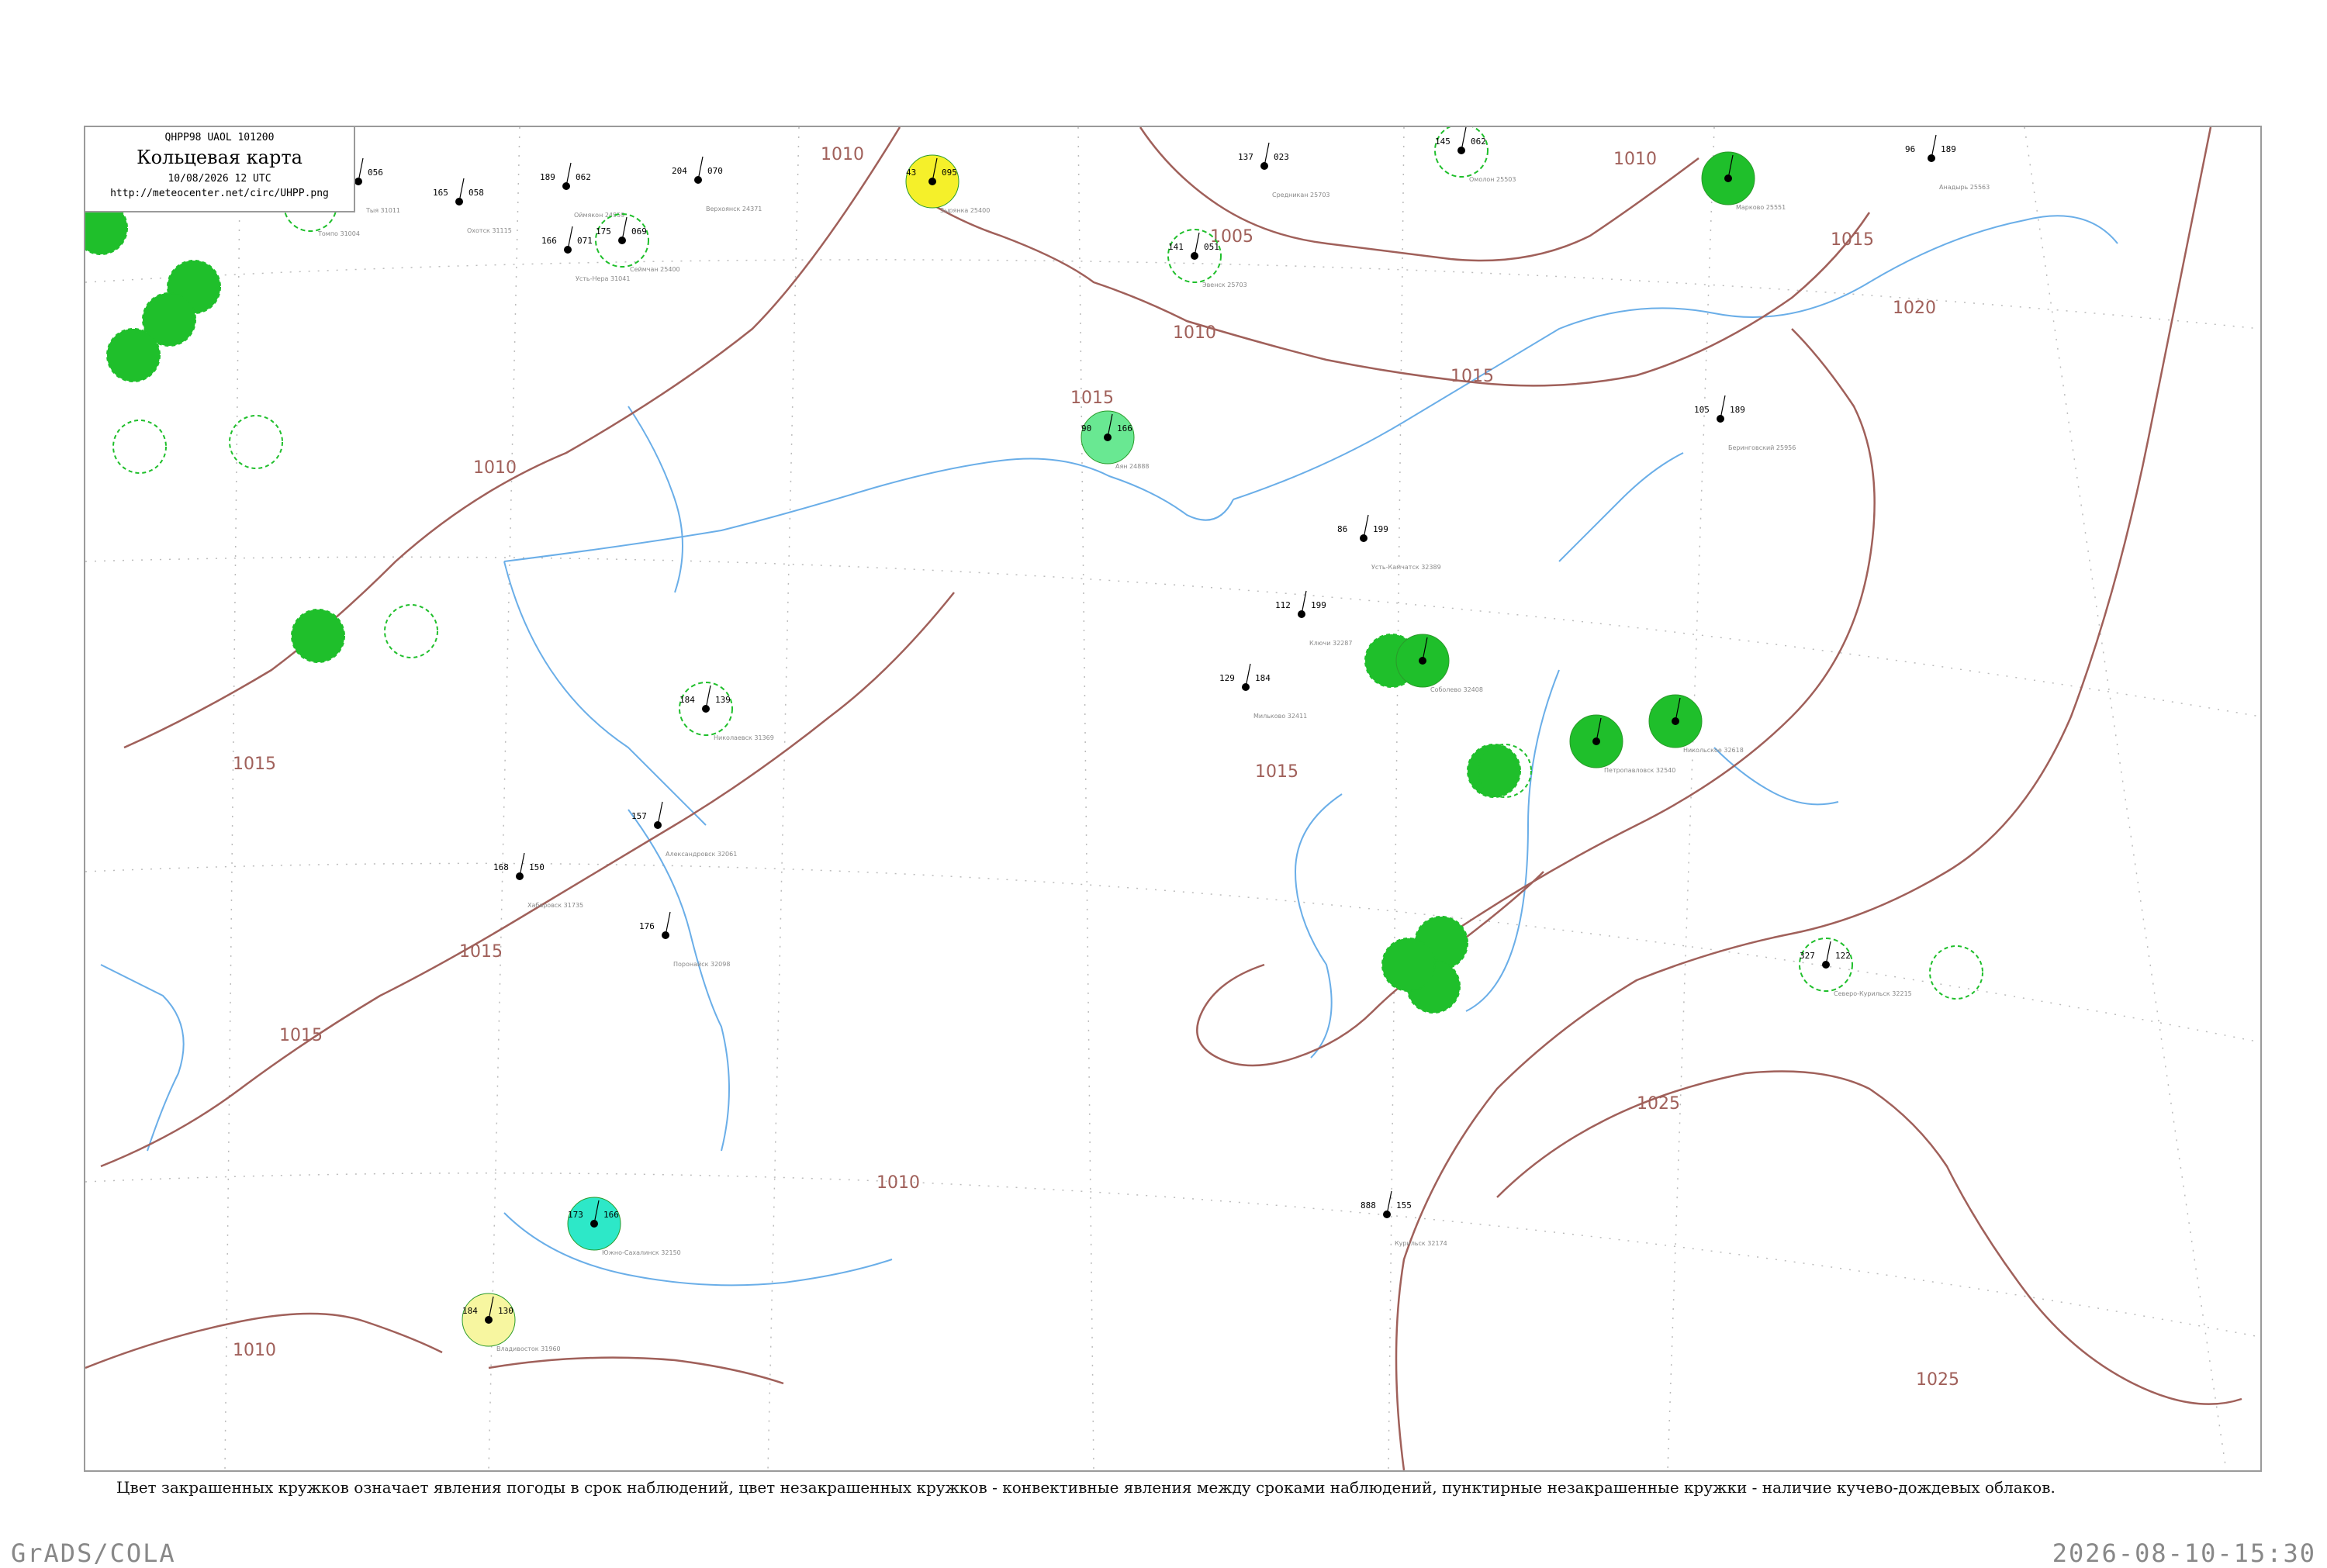 The width and height of the screenshot is (2327, 1568). Describe the element at coordinates (1263, 691) in the screenshot. I see `station-s17: 129 184 Мильково 32411` at that location.